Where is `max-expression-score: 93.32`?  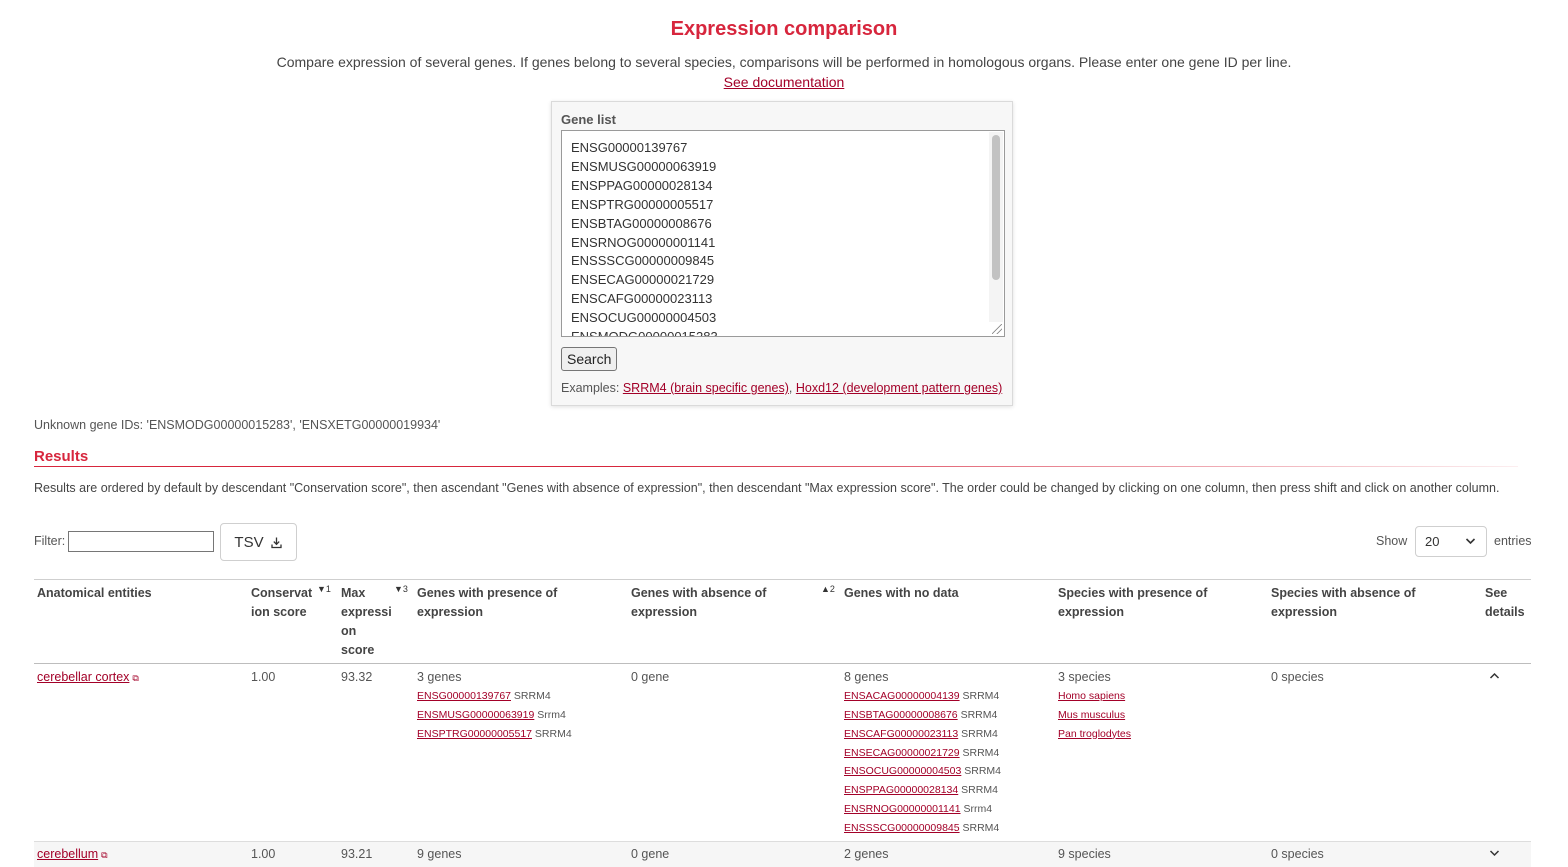
max-expression-score: 93.32 is located at coordinates (357, 677).